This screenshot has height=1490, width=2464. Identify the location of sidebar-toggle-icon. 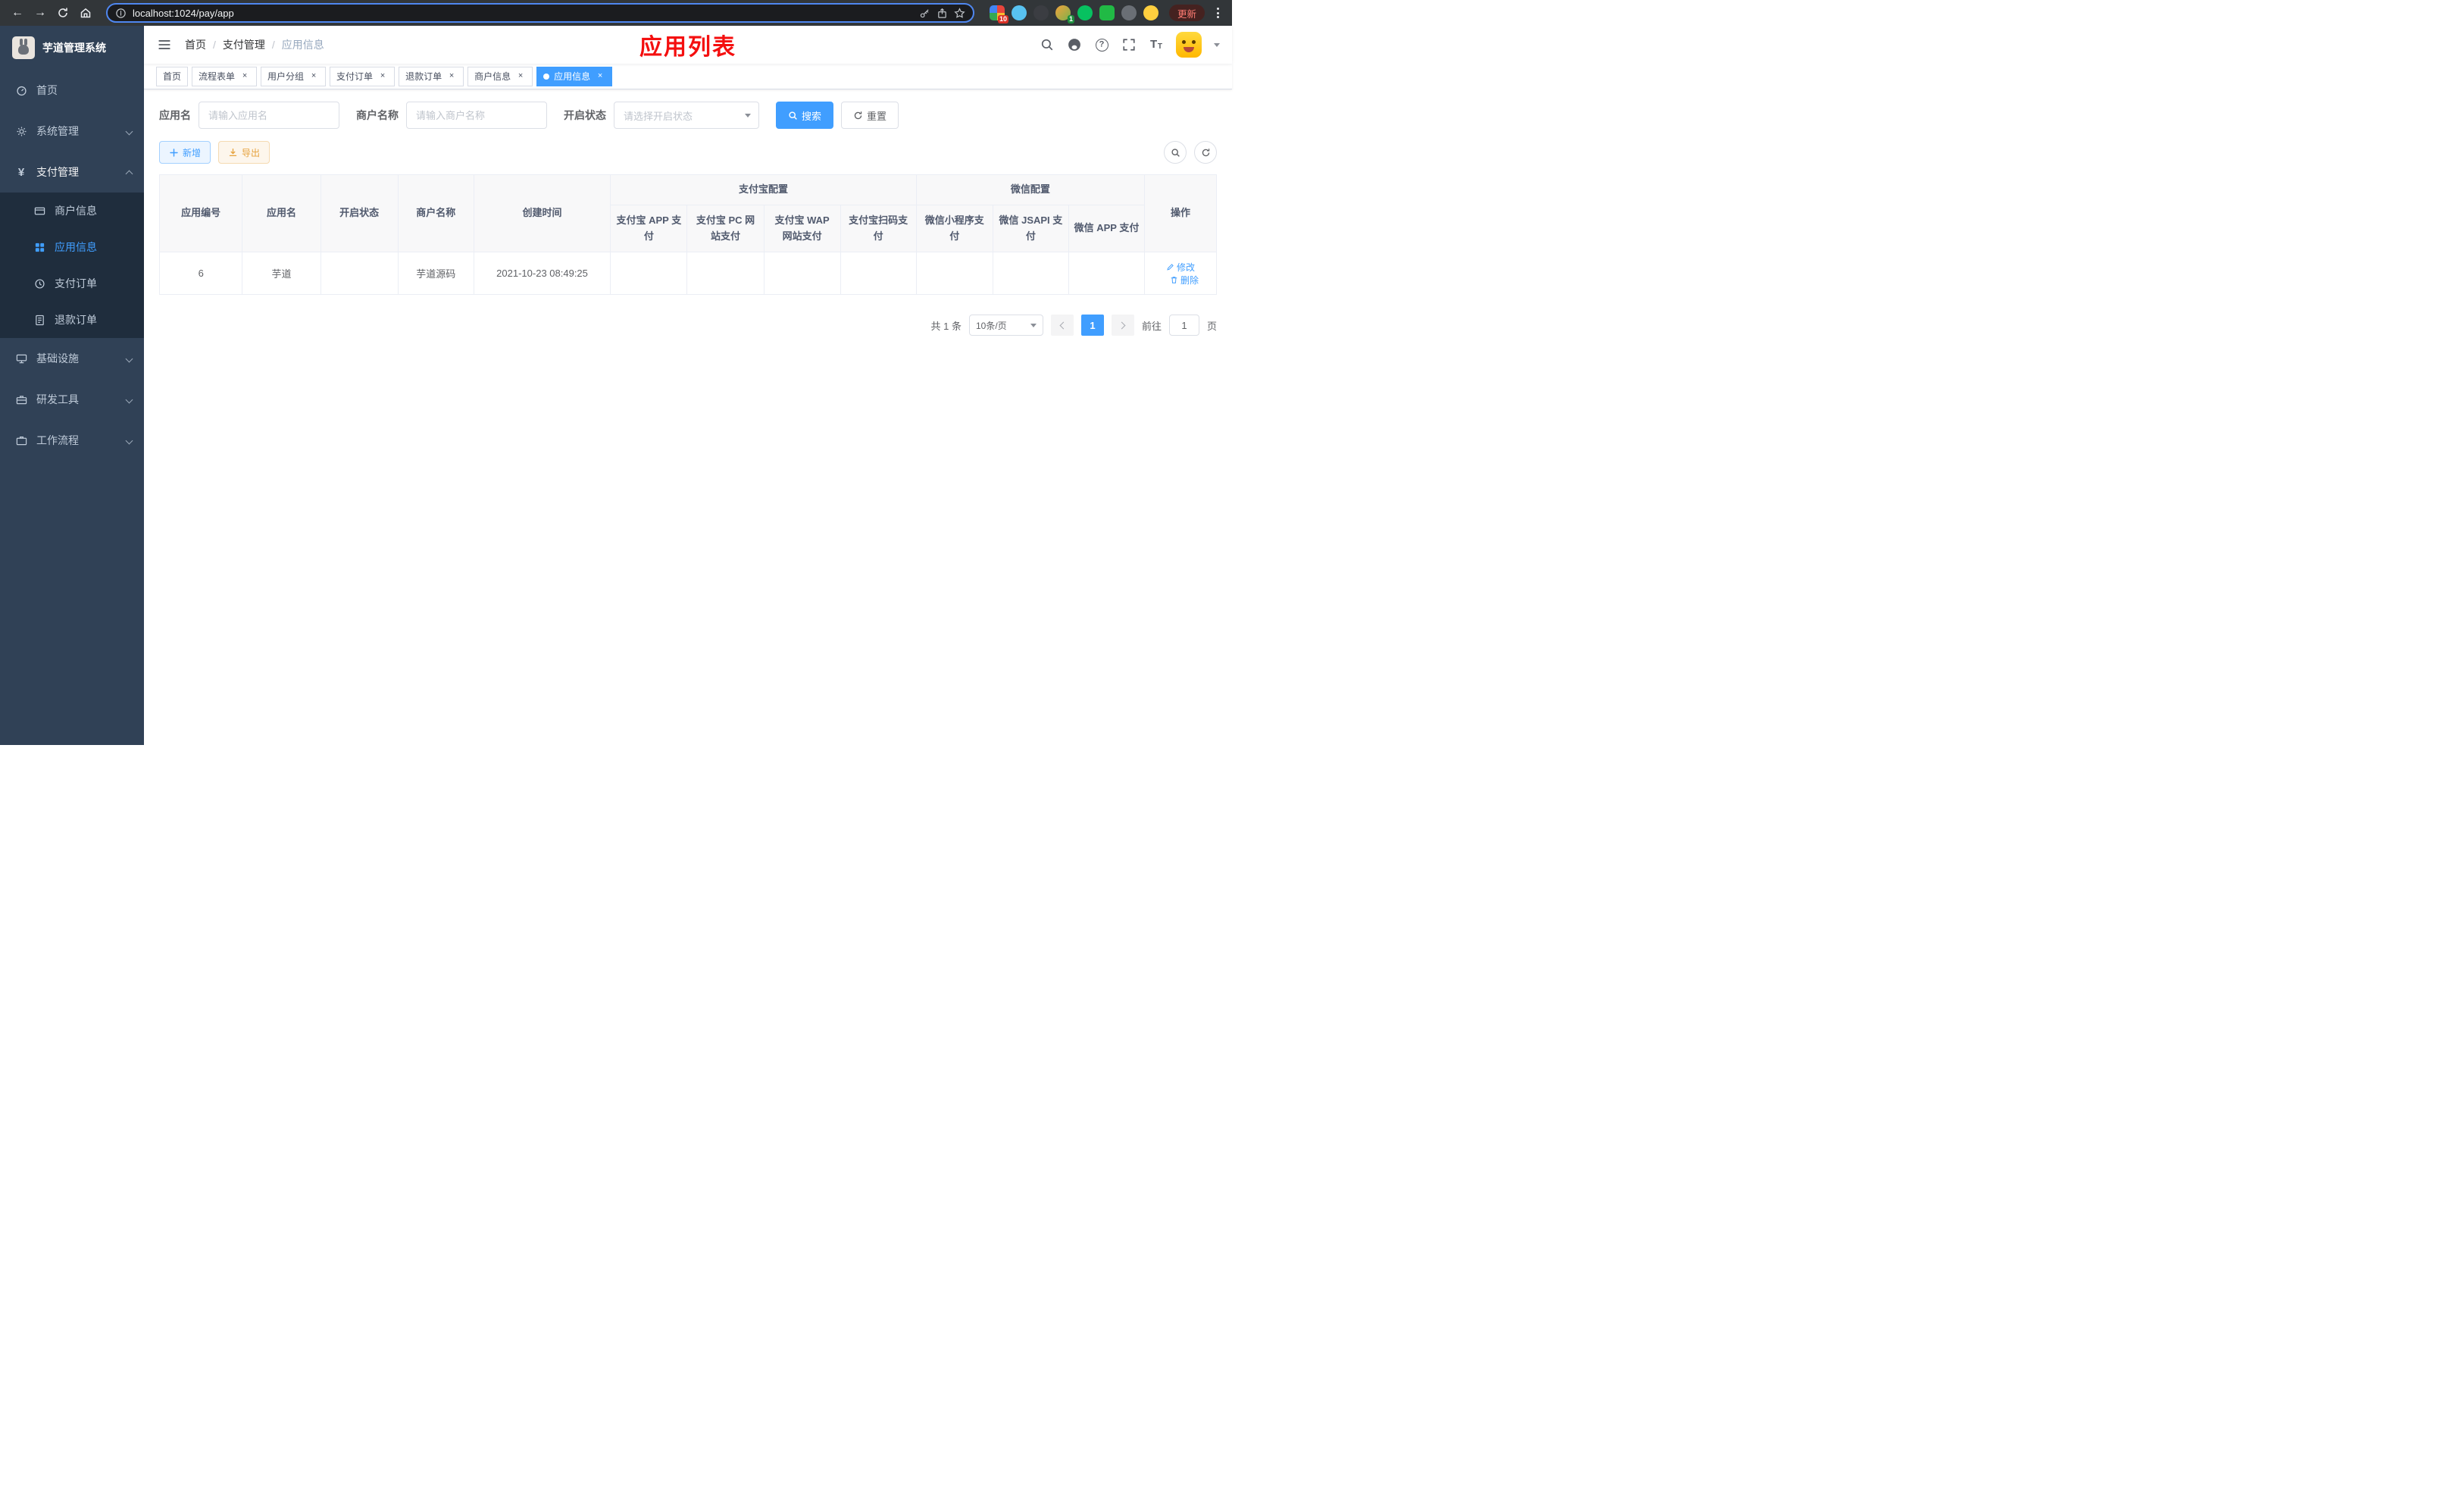
(164, 44).